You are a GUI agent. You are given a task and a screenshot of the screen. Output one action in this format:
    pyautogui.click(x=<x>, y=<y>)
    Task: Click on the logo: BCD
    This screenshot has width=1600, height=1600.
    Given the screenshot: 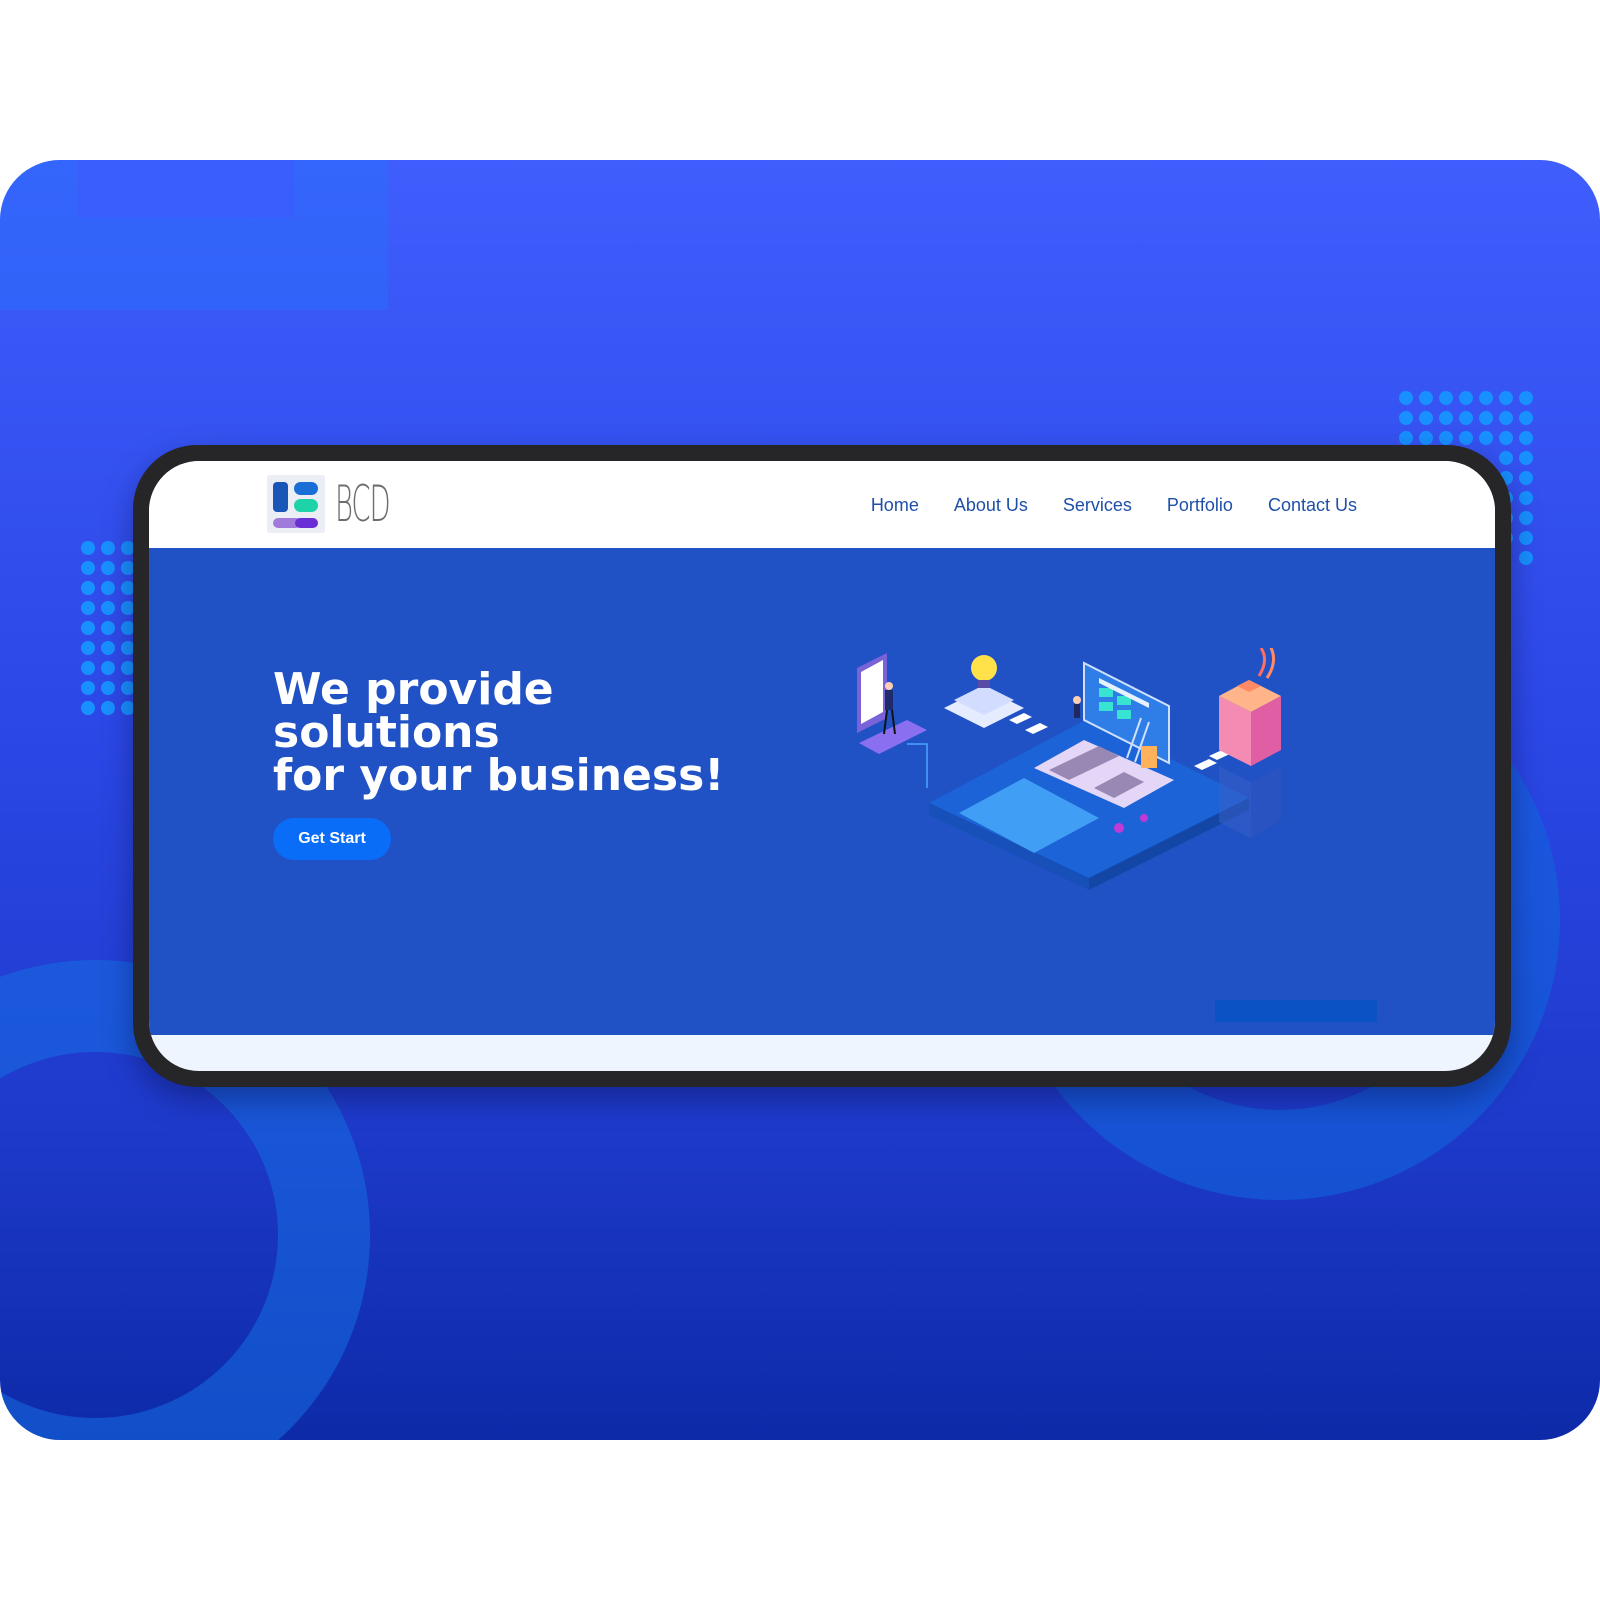 What is the action you would take?
    pyautogui.click(x=350, y=504)
    